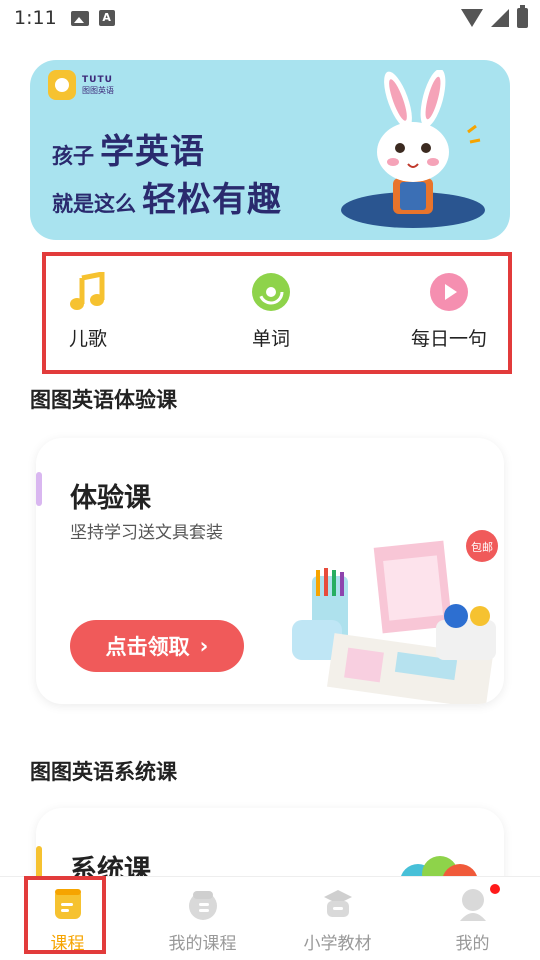  I want to click on nav-label: 我的课程, so click(202, 944).